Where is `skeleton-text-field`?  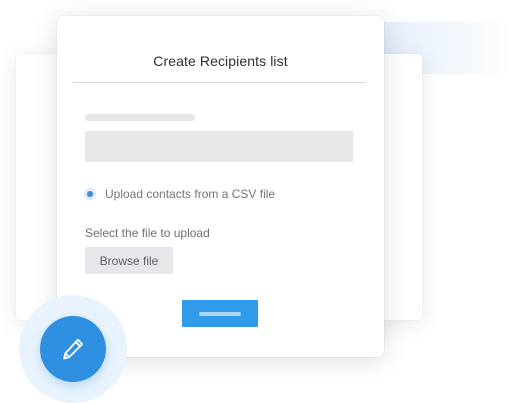
skeleton-text-field is located at coordinates (219, 146).